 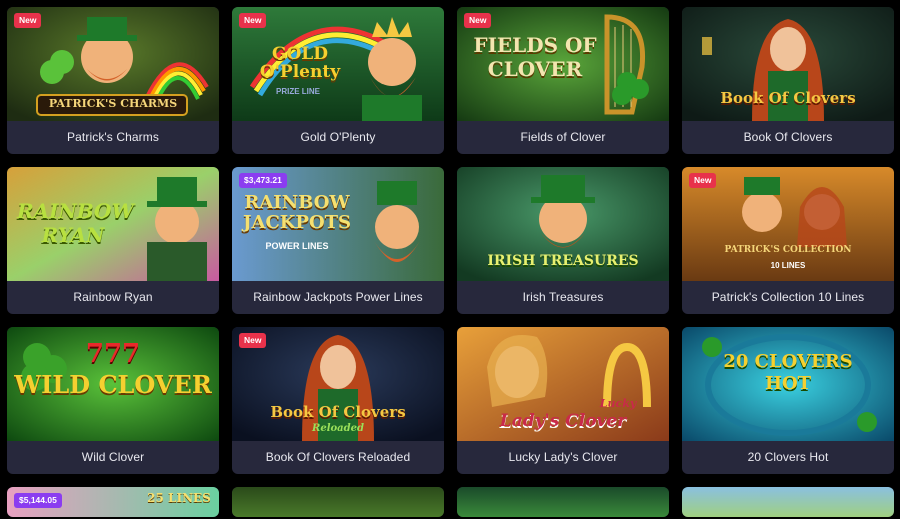 I want to click on ten-lines-text: 10 LINES, so click(x=788, y=265).